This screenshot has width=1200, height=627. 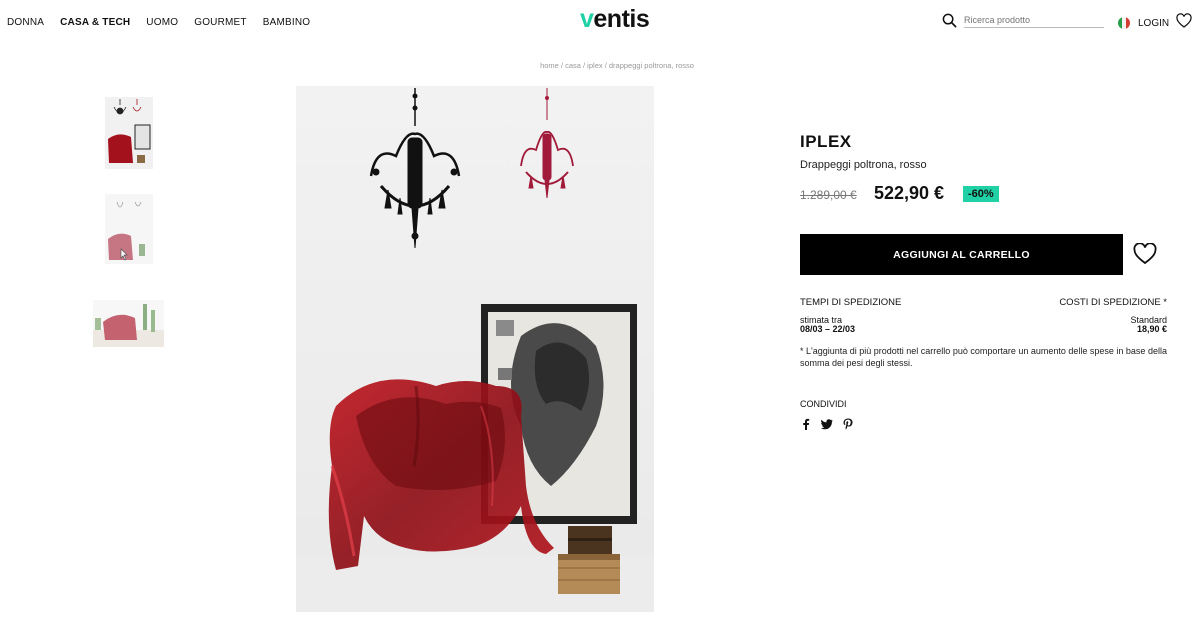 What do you see at coordinates (126, 231) in the screenshot?
I see `thumbnail-2-image` at bounding box center [126, 231].